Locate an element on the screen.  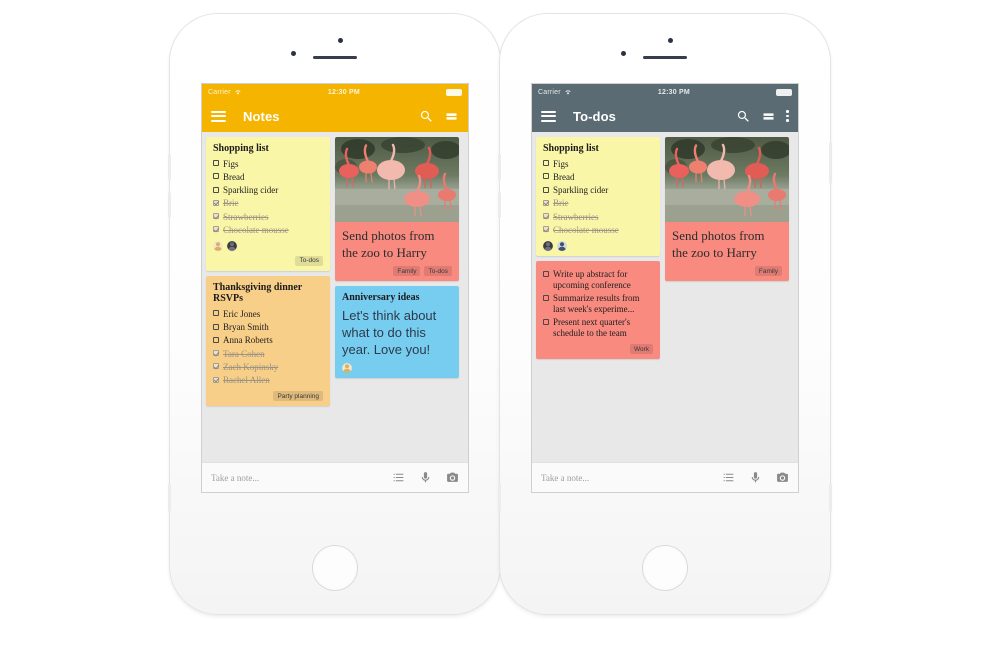
note-label-chip: Work is located at coordinates (641, 349).